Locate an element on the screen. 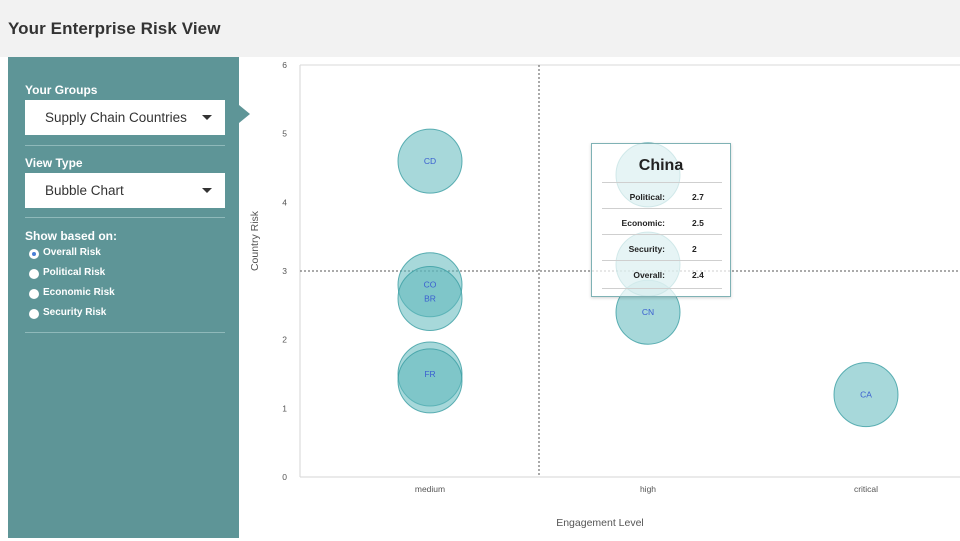 Image resolution: width=960 pixels, height=541 pixels. radio-label: Political Risk is located at coordinates (74, 272).